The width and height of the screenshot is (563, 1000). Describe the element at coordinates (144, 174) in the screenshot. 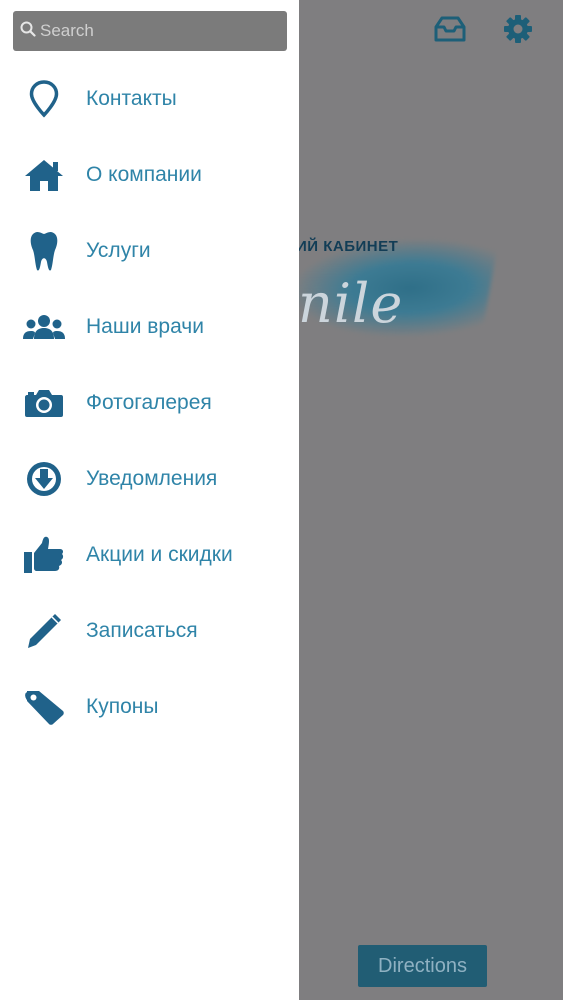

I see `menu-item-label: О компании` at that location.